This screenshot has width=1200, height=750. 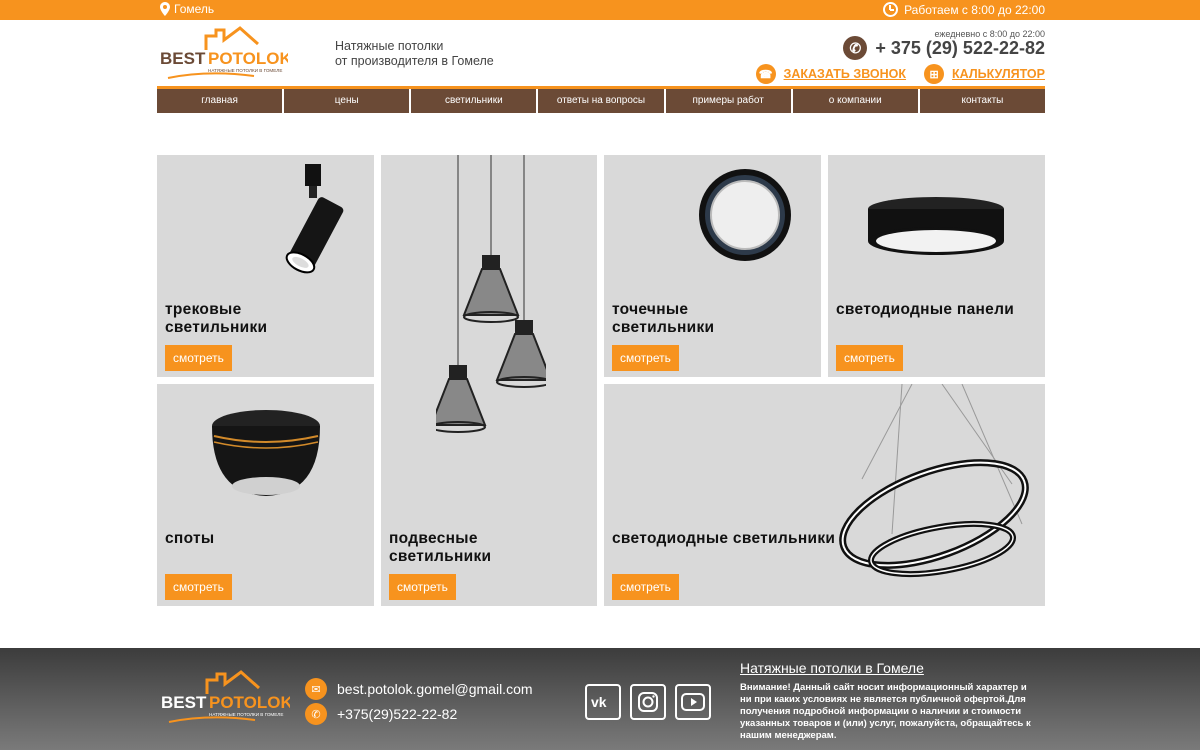 I want to click on tile-title: трековые светильники, so click(x=216, y=319).